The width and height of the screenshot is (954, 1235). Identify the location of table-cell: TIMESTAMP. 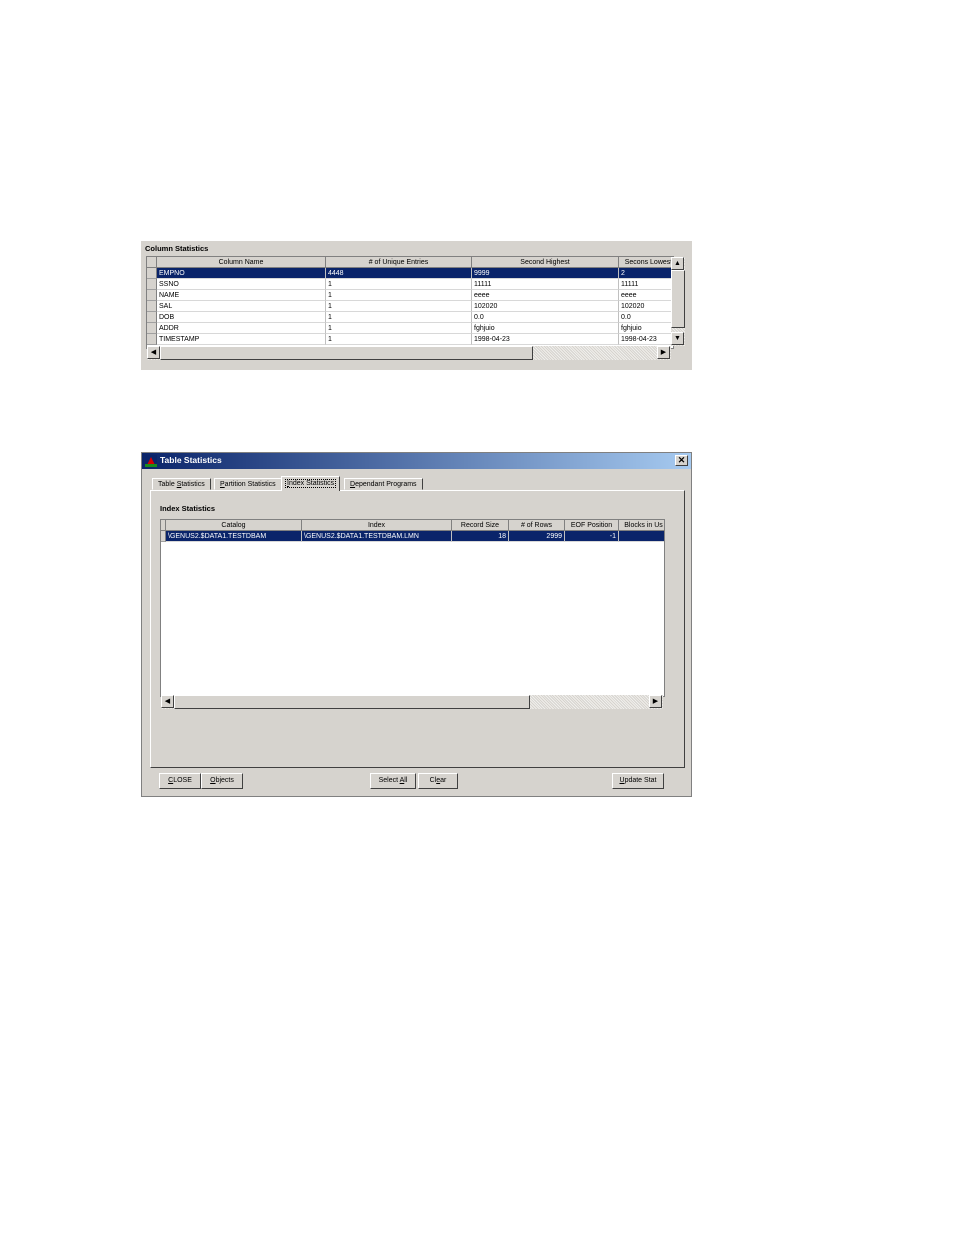
(241, 339).